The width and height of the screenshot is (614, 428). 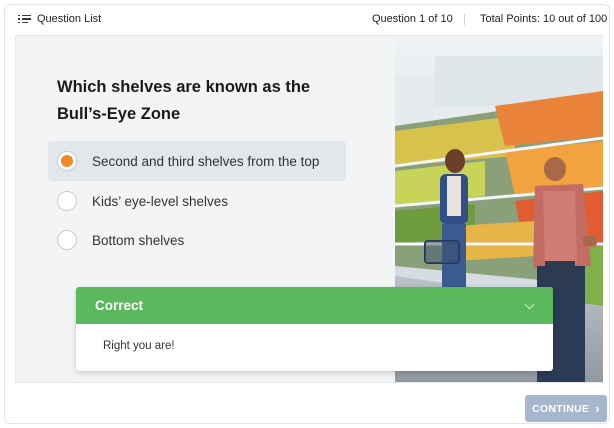 I want to click on feedback-title: Correct, so click(x=119, y=305).